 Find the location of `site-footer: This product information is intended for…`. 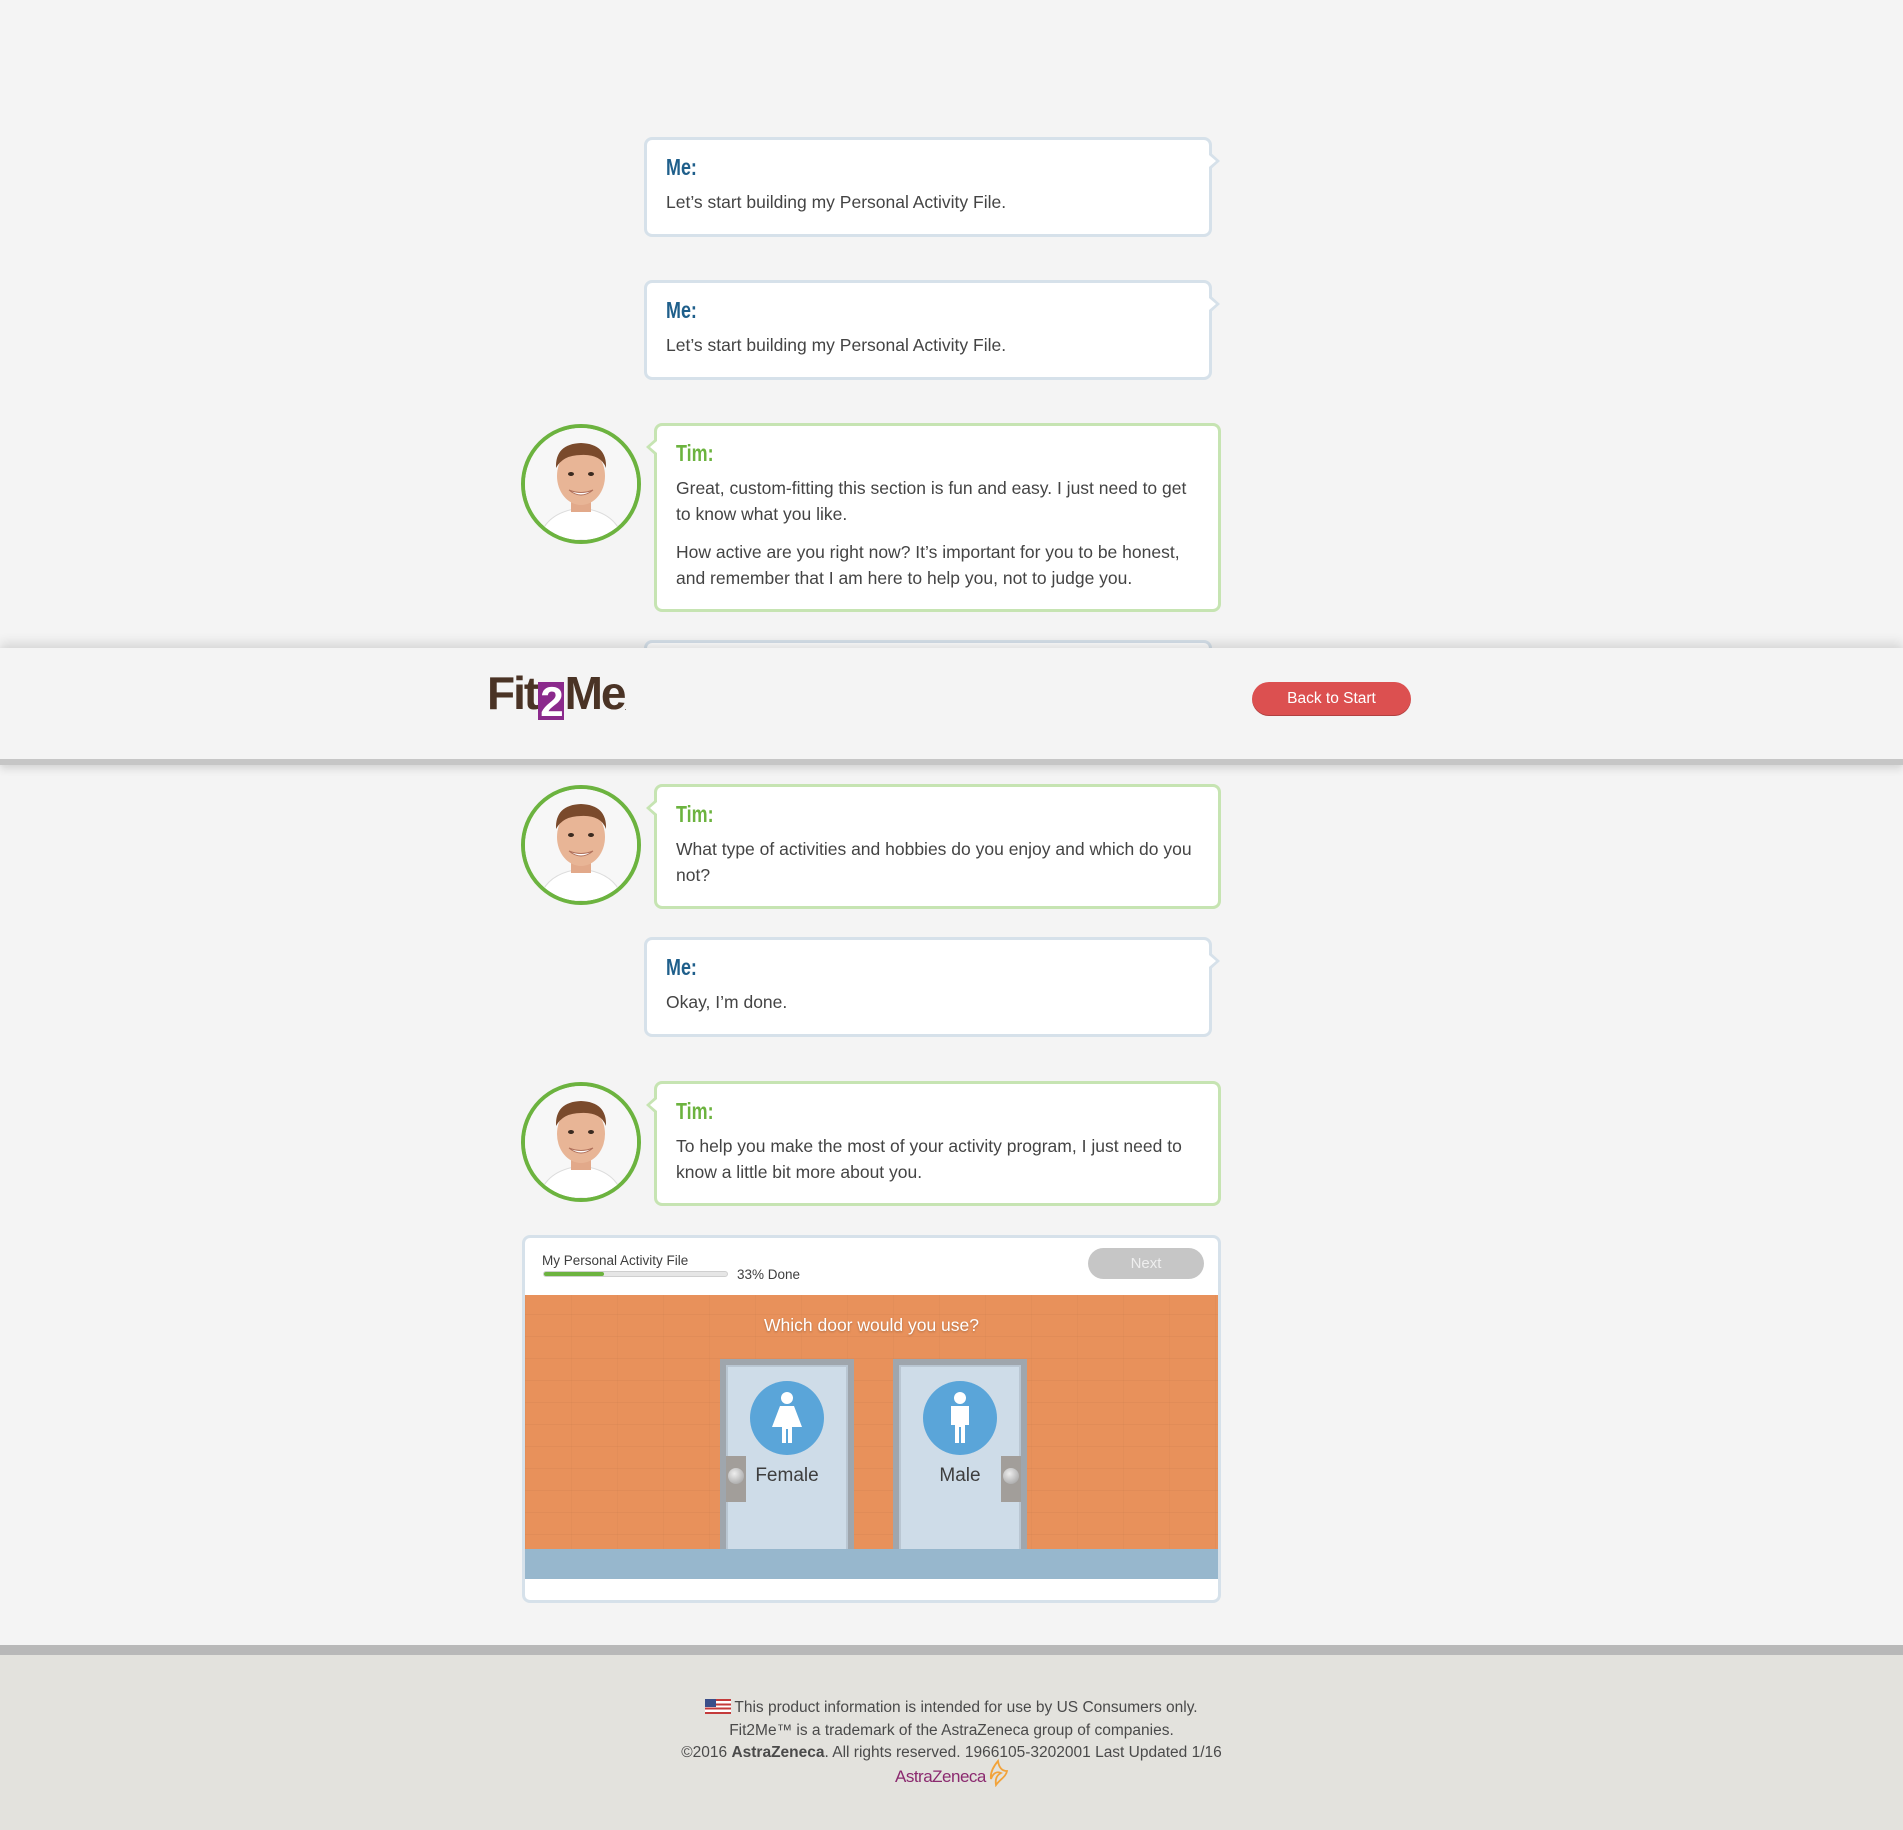

site-footer: This product information is intended for… is located at coordinates (951, 1742).